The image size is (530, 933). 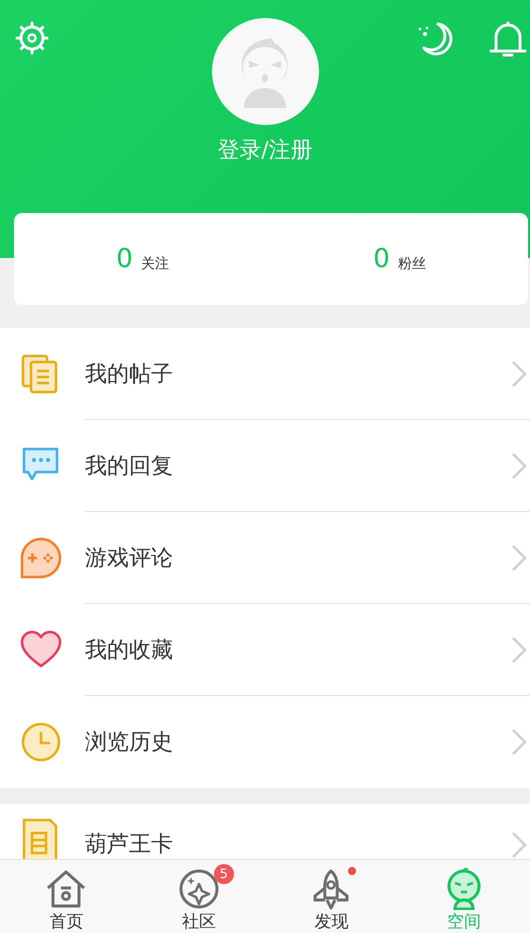 What do you see at coordinates (66, 922) in the screenshot?
I see `tab-label: 首页` at bounding box center [66, 922].